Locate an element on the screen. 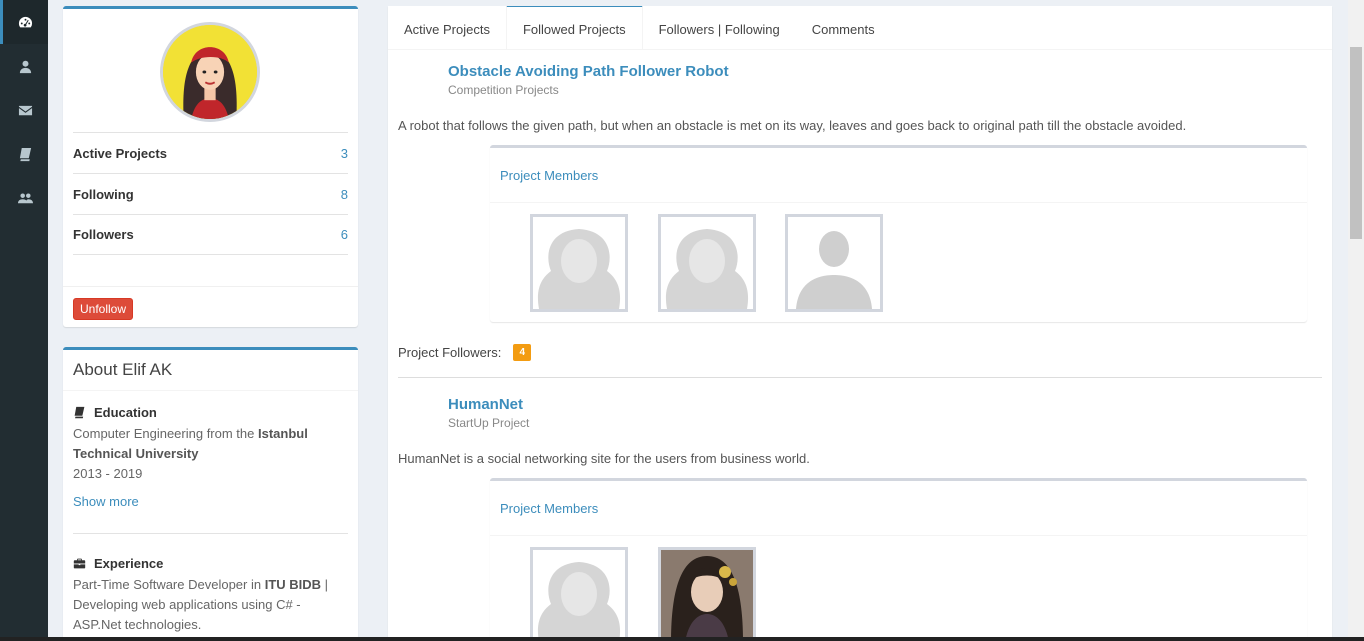 The image size is (1364, 641). scrollbar-thumb is located at coordinates (1356, 143).